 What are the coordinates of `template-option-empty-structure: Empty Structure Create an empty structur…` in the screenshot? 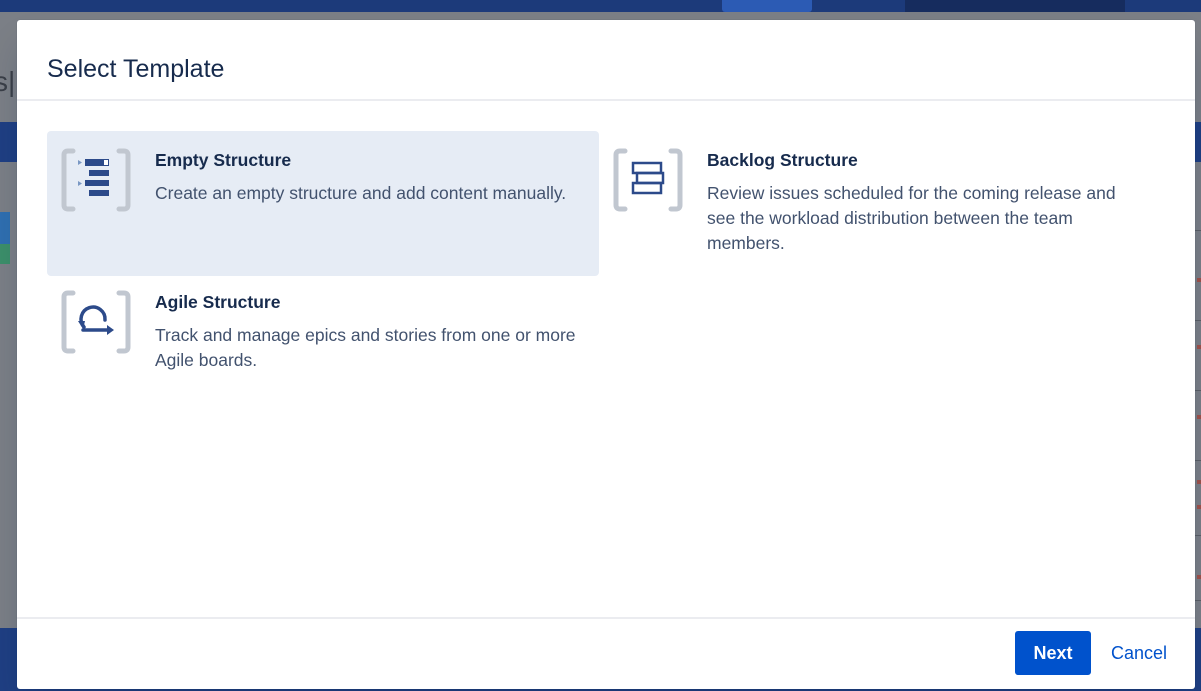 It's located at (323, 203).